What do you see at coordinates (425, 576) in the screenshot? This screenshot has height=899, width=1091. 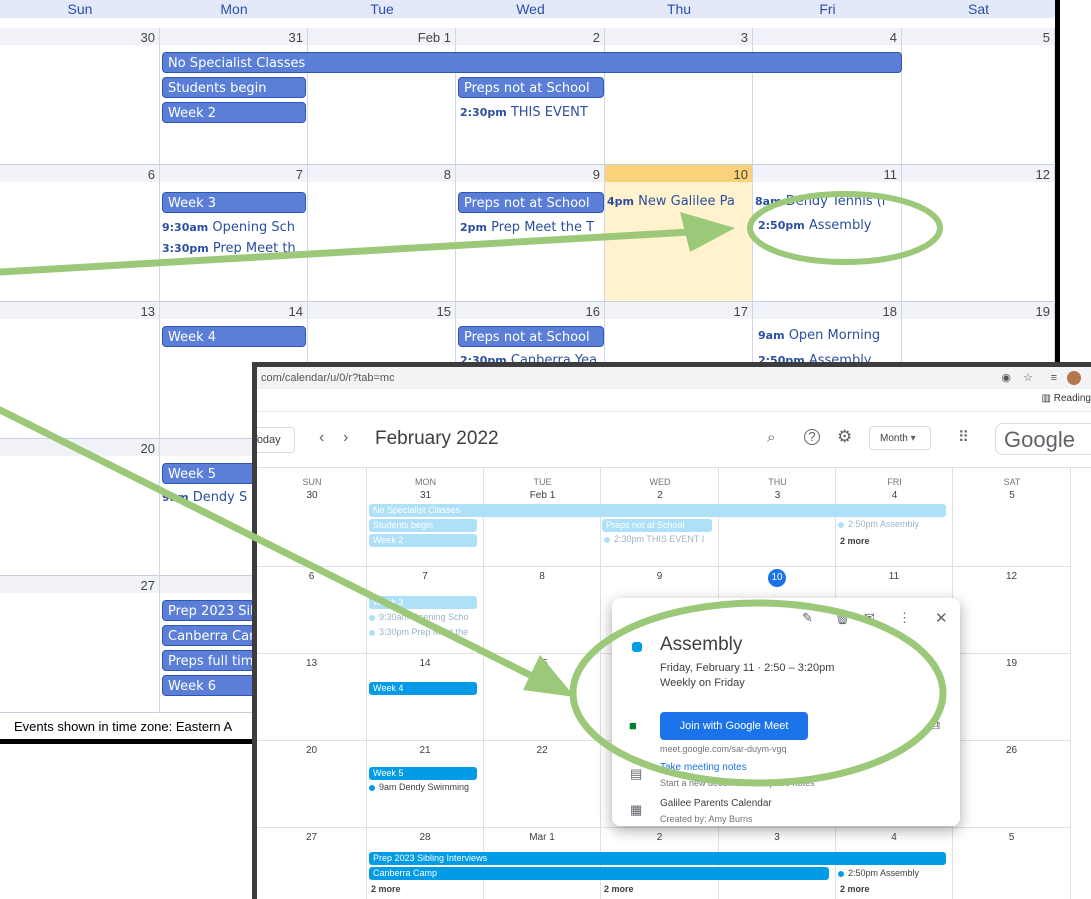 I see `day-number: 7` at bounding box center [425, 576].